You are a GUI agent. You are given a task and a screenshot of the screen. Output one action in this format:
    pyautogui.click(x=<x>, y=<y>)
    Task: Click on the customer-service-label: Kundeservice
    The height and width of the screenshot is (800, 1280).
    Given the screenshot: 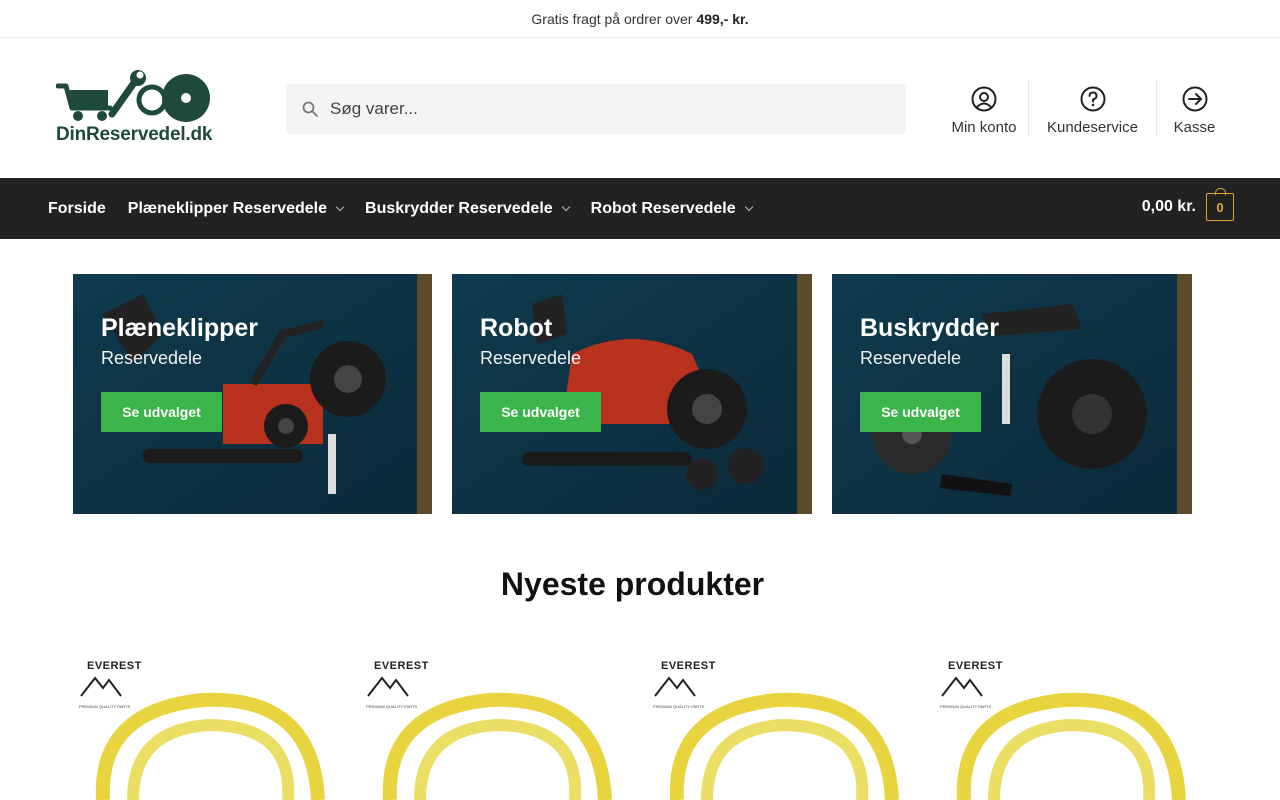 What is the action you would take?
    pyautogui.click(x=1092, y=127)
    